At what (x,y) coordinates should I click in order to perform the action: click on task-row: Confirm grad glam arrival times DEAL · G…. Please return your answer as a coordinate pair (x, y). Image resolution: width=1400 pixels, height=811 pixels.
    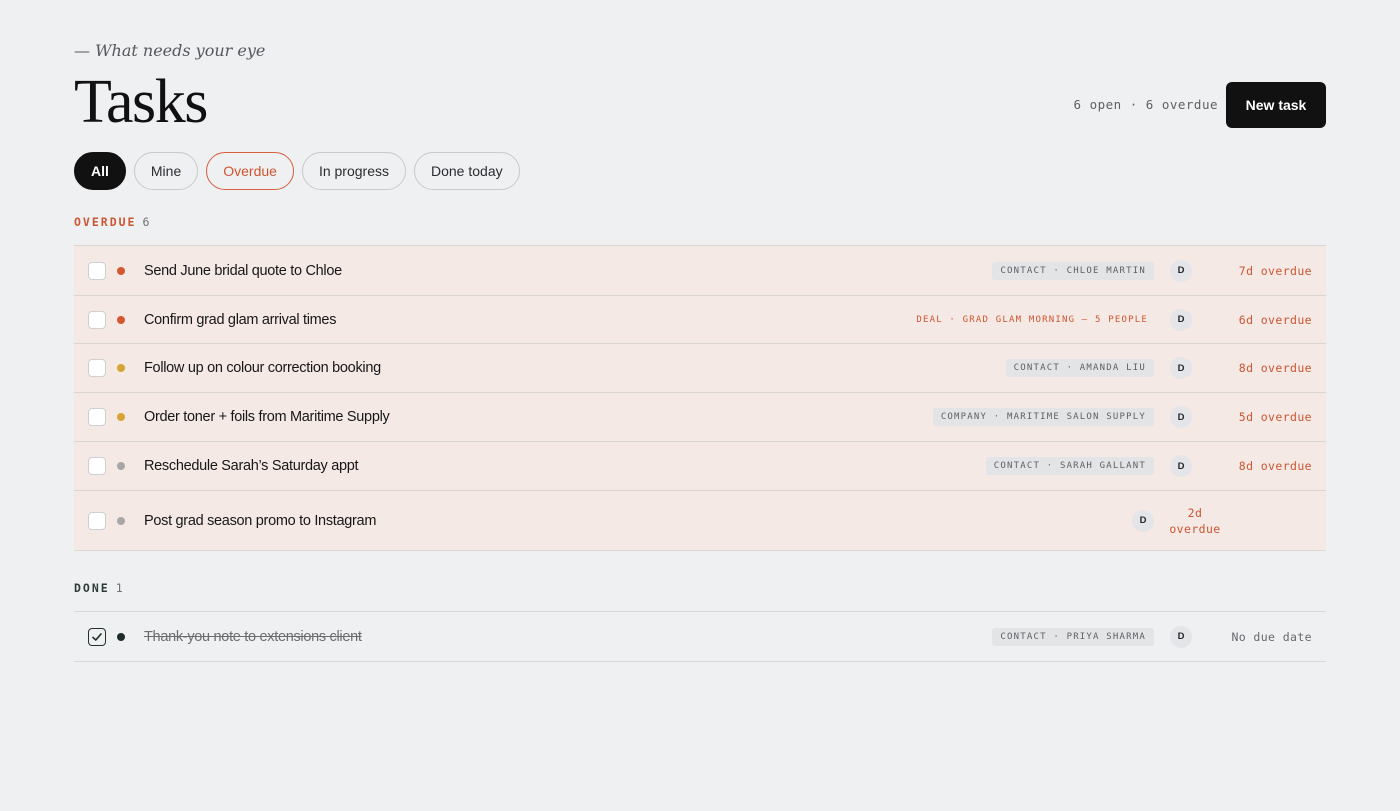
    Looking at the image, I should click on (700, 320).